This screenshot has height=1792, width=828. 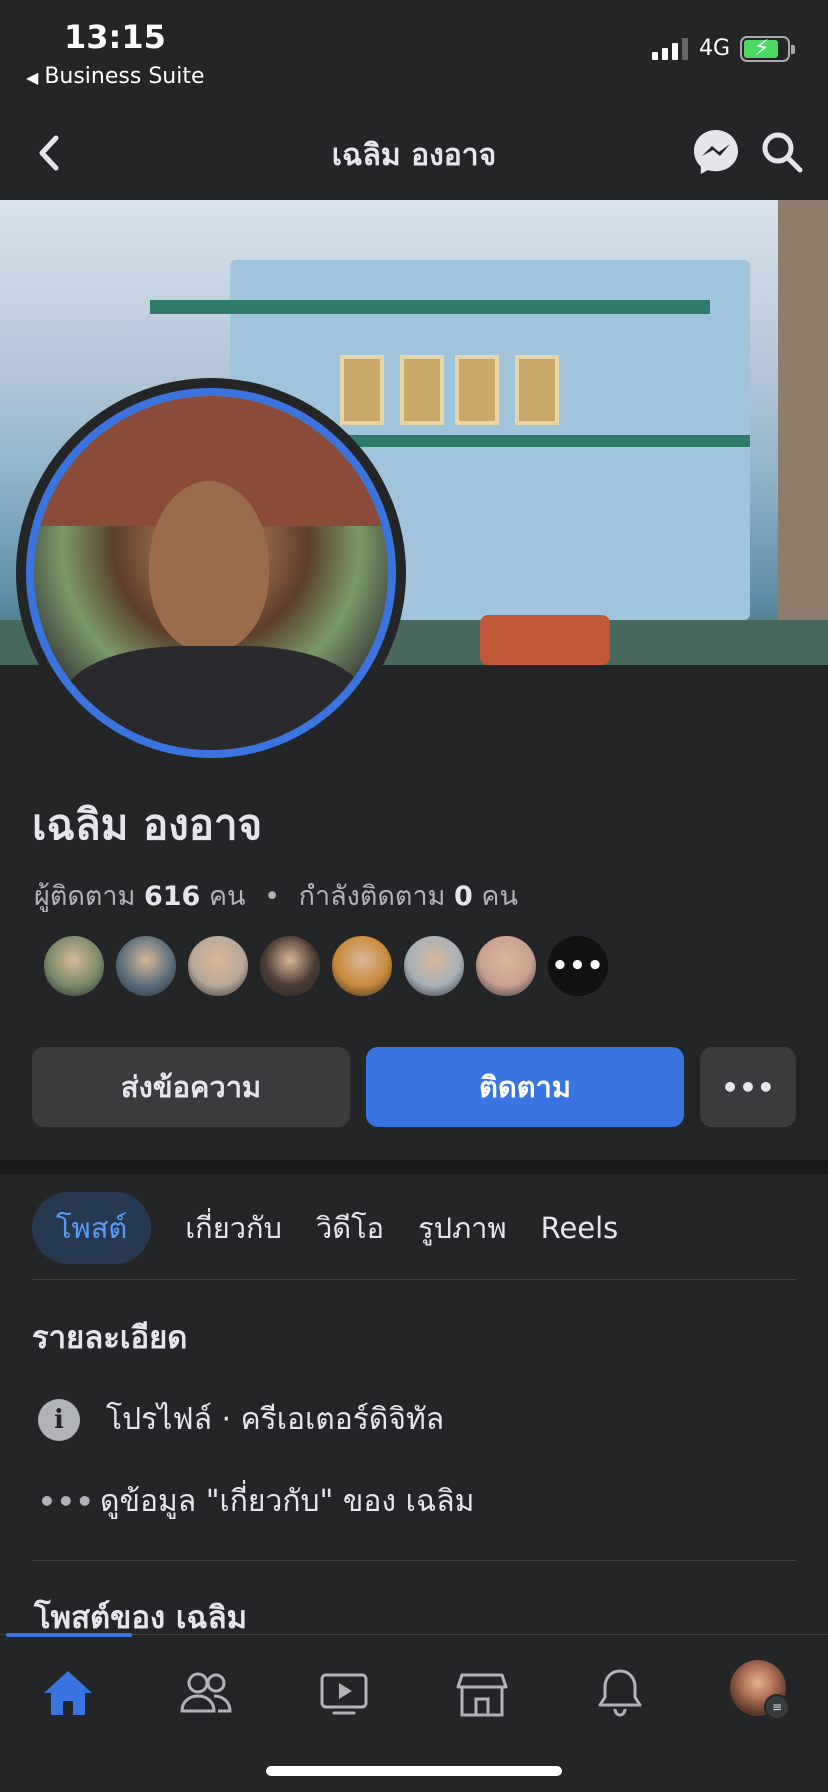 What do you see at coordinates (414, 1167) in the screenshot?
I see `section-divider` at bounding box center [414, 1167].